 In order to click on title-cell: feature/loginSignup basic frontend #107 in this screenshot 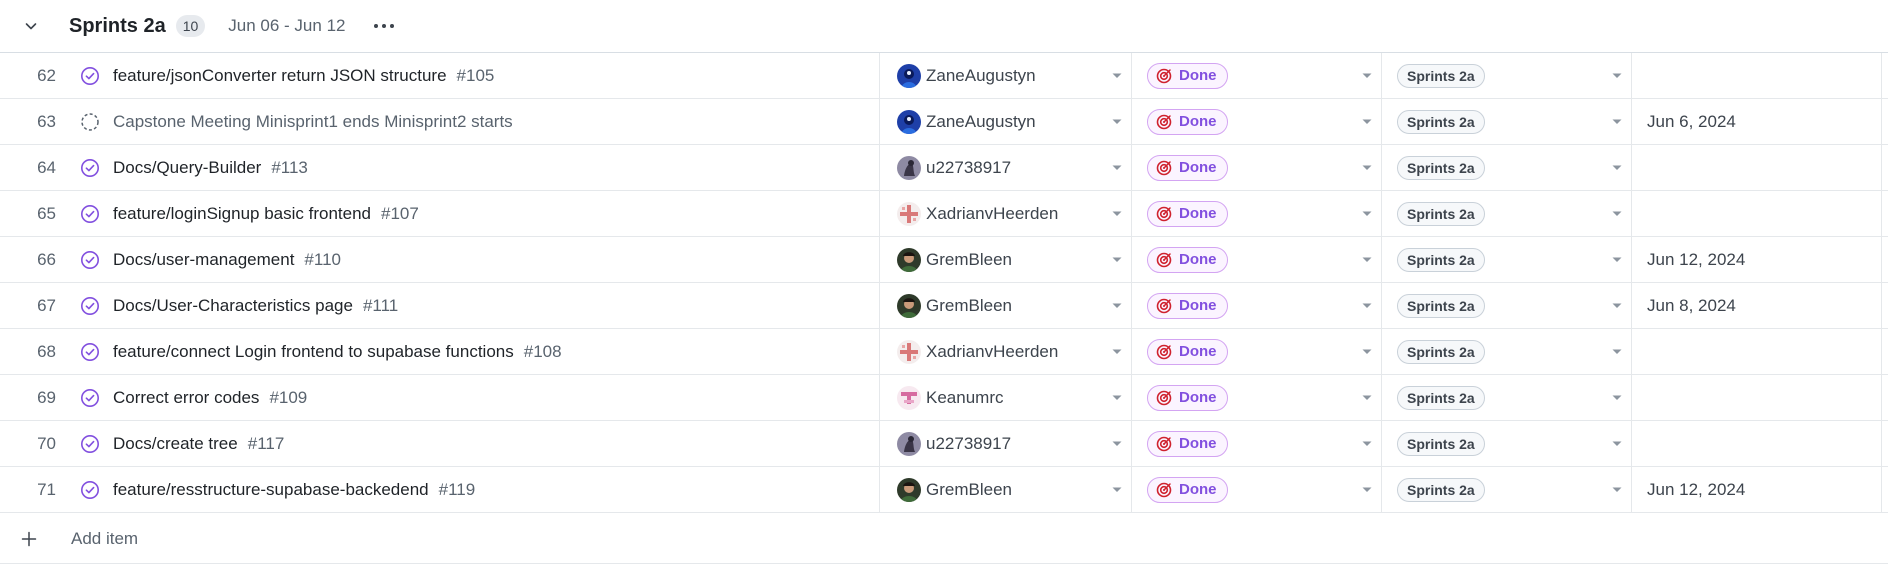, I will do `click(480, 213)`.